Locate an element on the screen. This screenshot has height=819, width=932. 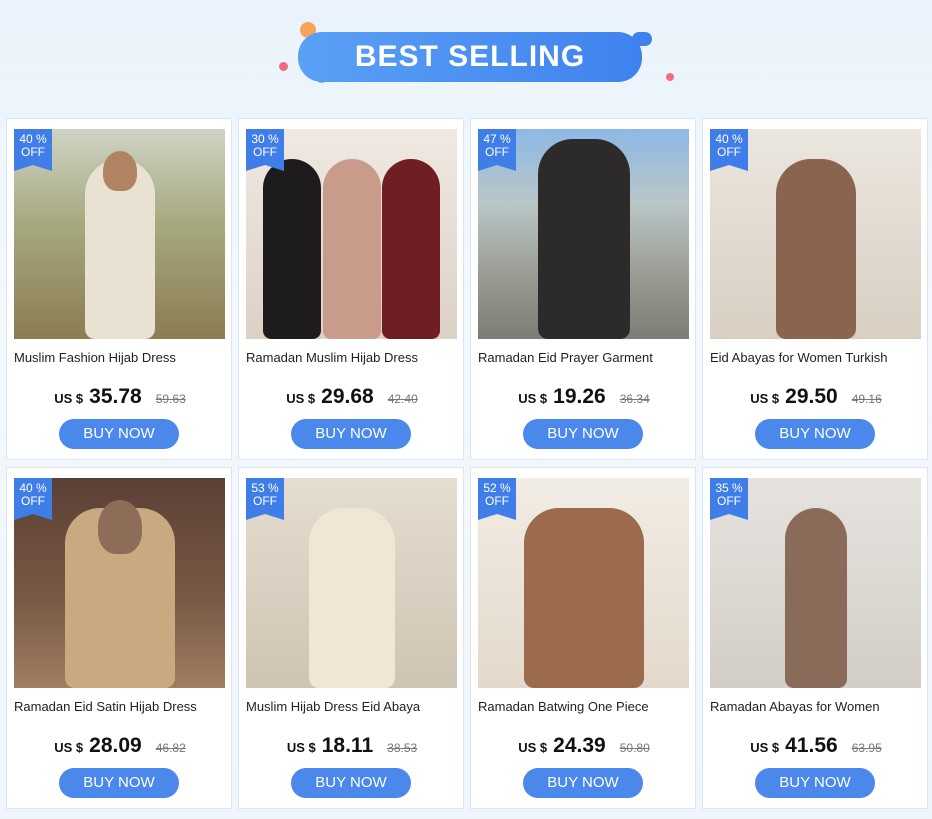
discount-badge: 52 % OFF is located at coordinates (497, 499).